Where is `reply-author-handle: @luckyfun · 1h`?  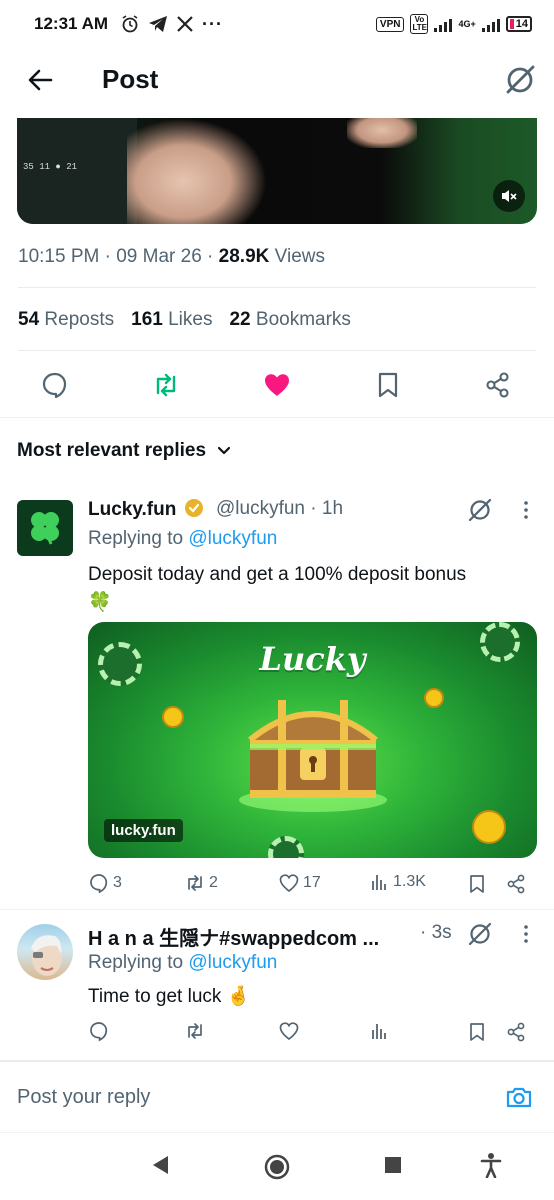
reply-author-handle: @luckyfun · 1h is located at coordinates (279, 509).